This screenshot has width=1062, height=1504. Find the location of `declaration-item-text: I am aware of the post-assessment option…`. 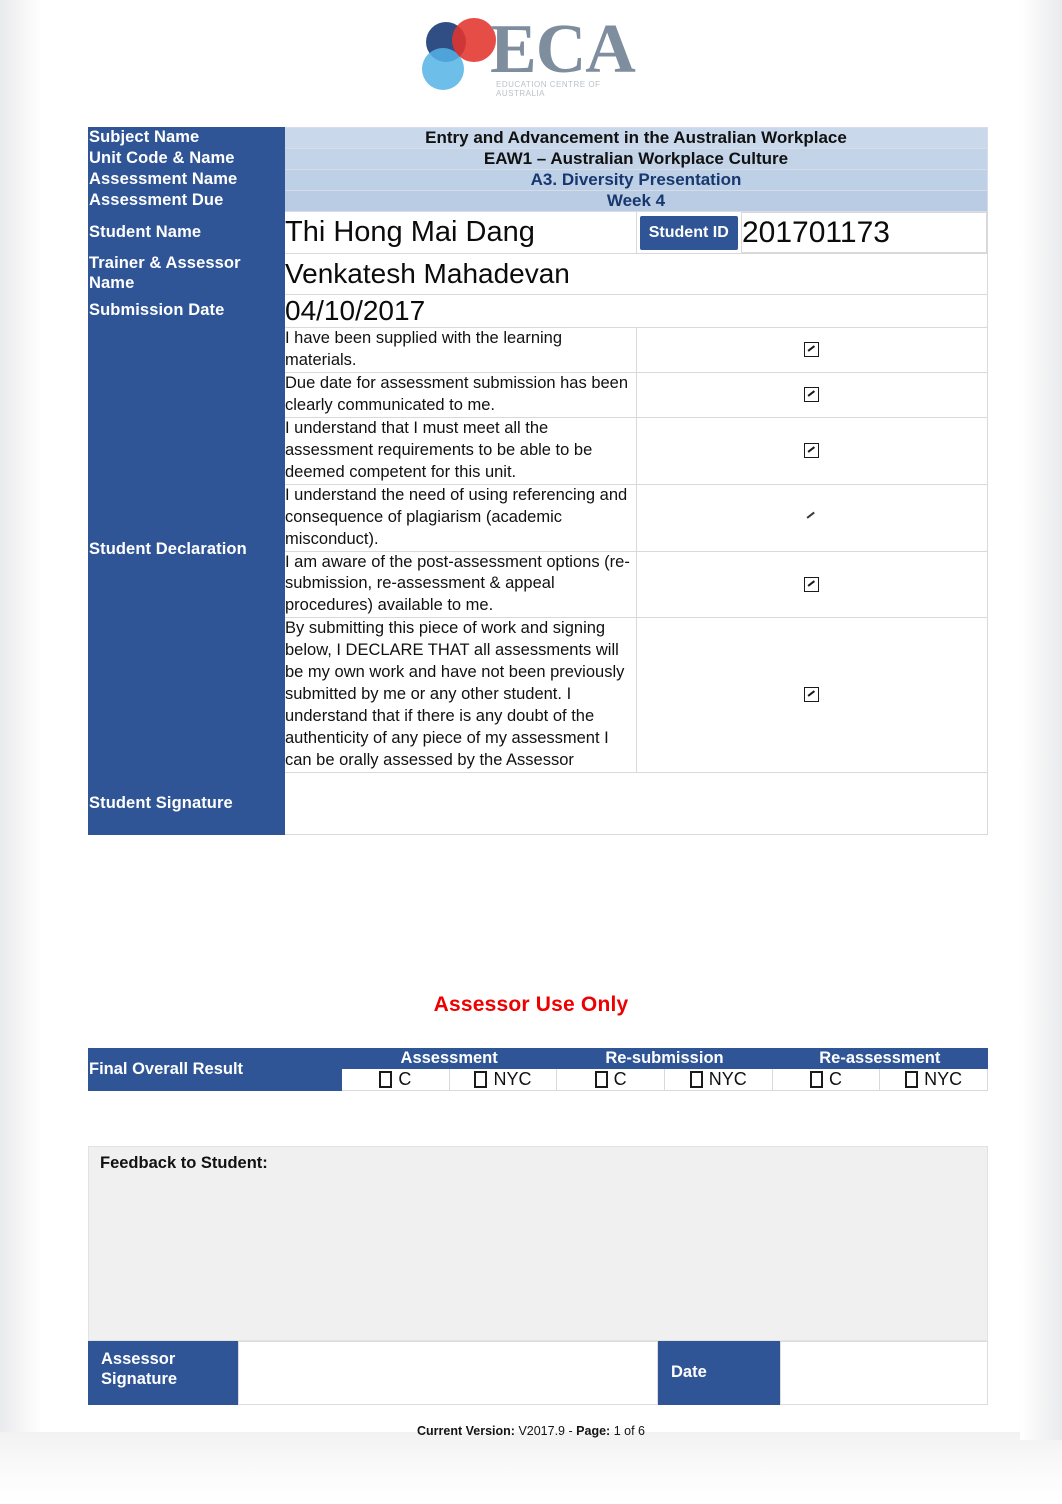

declaration-item-text: I am aware of the post-assessment option… is located at coordinates (460, 584).